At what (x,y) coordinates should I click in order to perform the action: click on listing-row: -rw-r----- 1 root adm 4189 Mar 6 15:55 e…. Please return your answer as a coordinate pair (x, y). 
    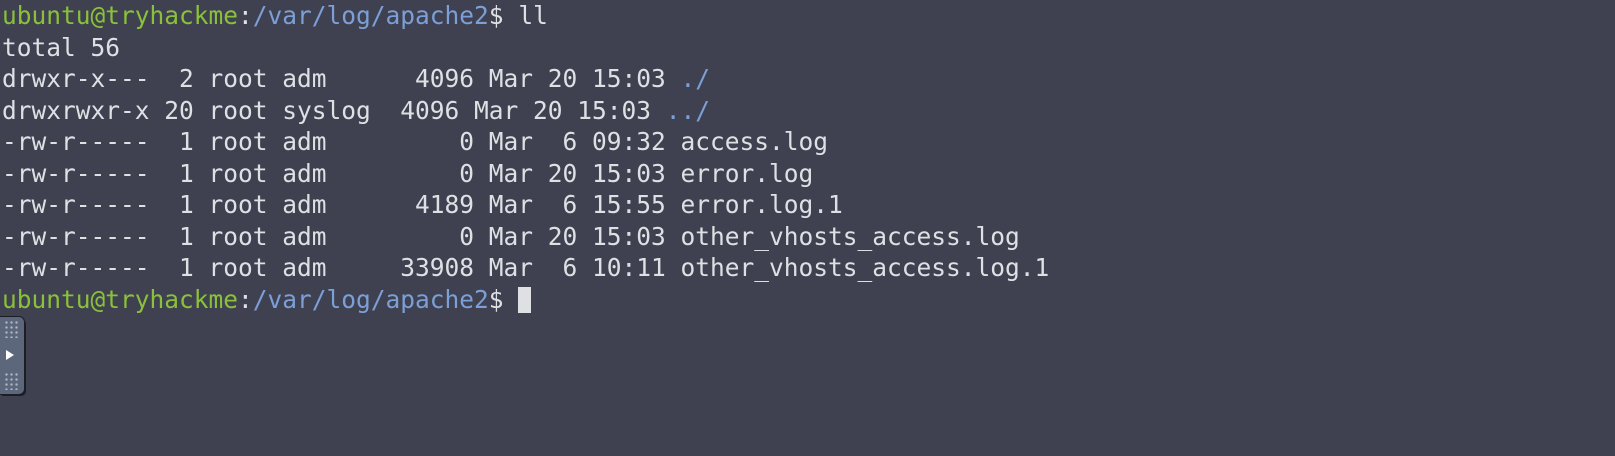
    Looking at the image, I should click on (808, 205).